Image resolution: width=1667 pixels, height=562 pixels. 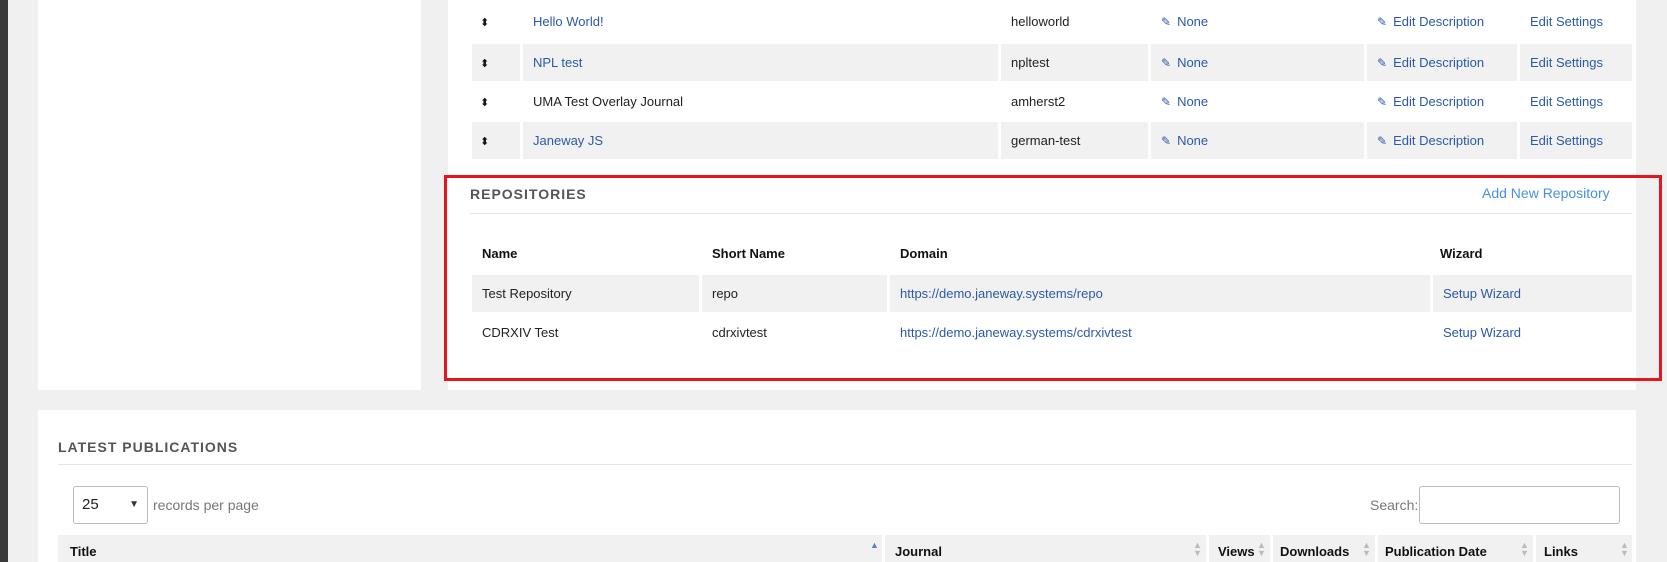 I want to click on repository-domain-link: https://demo.janeway.systems/cdrxivtest, so click(x=1016, y=332).